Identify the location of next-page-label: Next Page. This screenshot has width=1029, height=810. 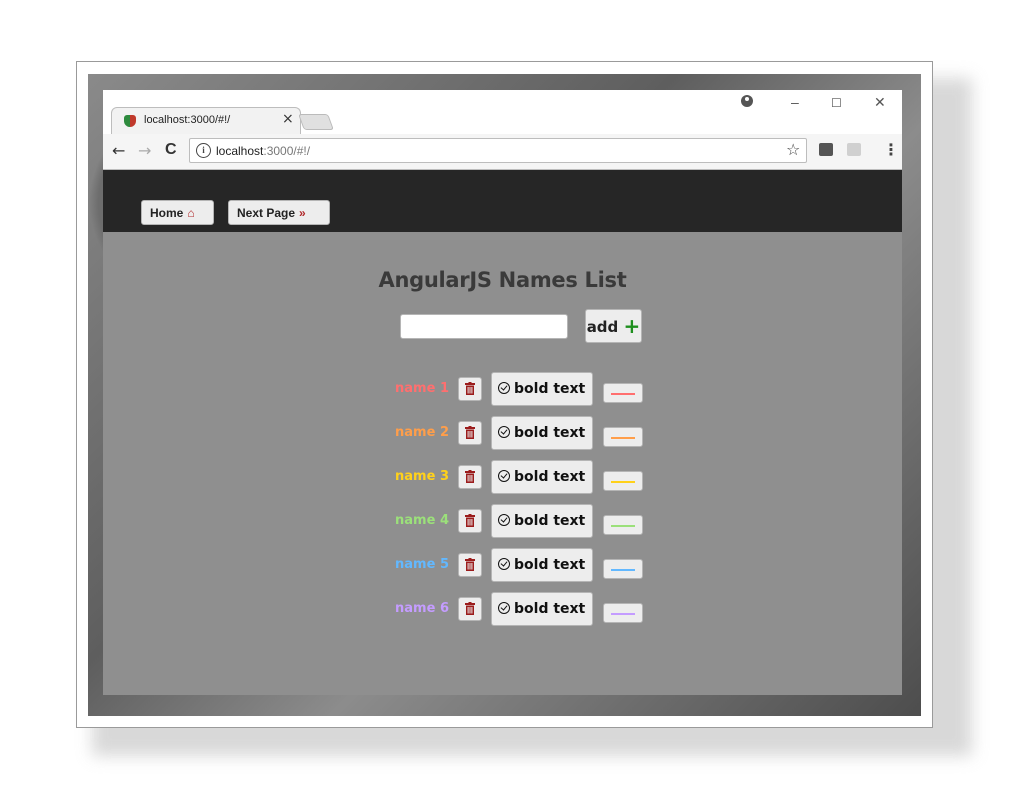
(266, 213).